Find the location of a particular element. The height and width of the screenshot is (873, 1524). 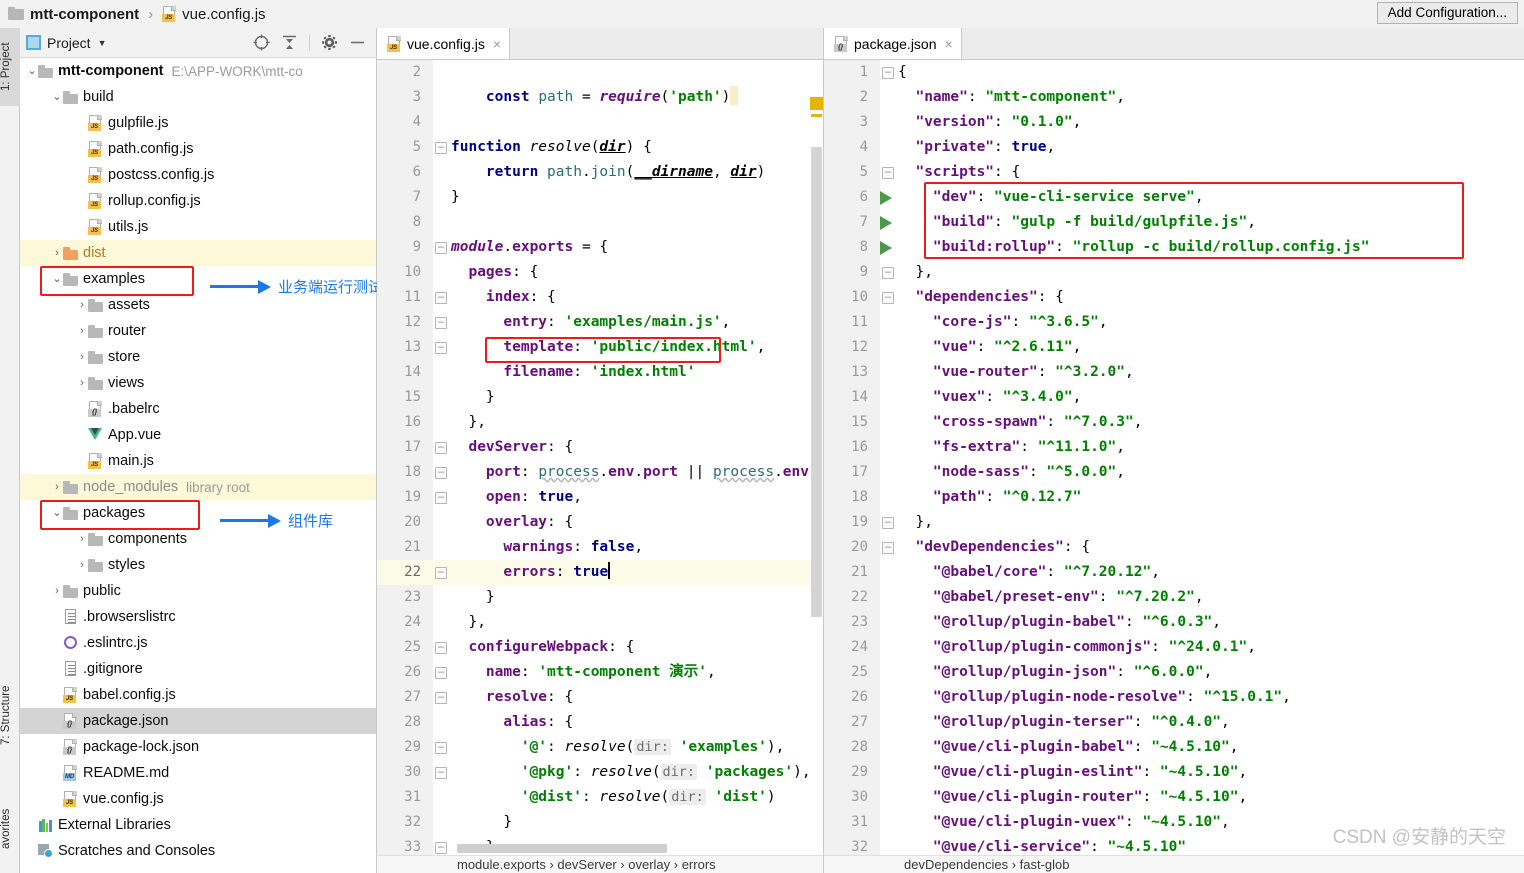

code-line: 6 return path.join(__dirname, dir) is located at coordinates (600, 172).